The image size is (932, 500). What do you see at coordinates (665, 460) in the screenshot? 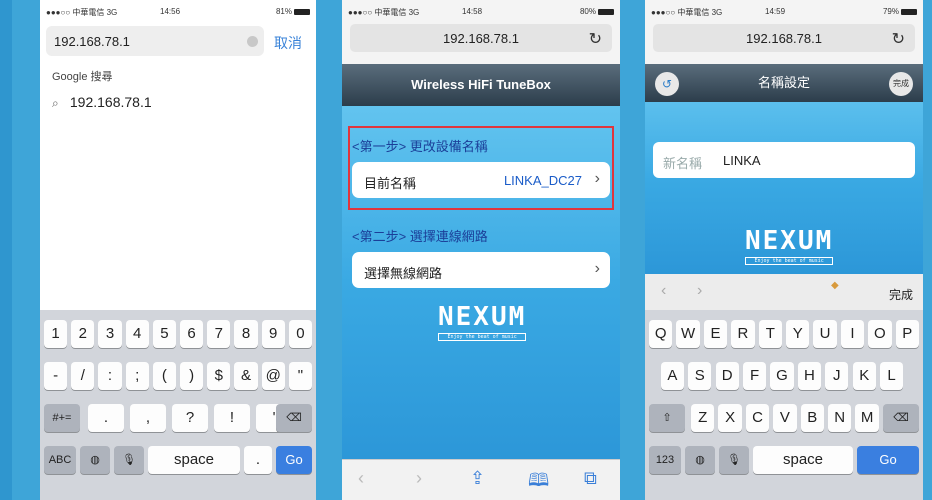
I see `numbers-mode-key: 123` at bounding box center [665, 460].